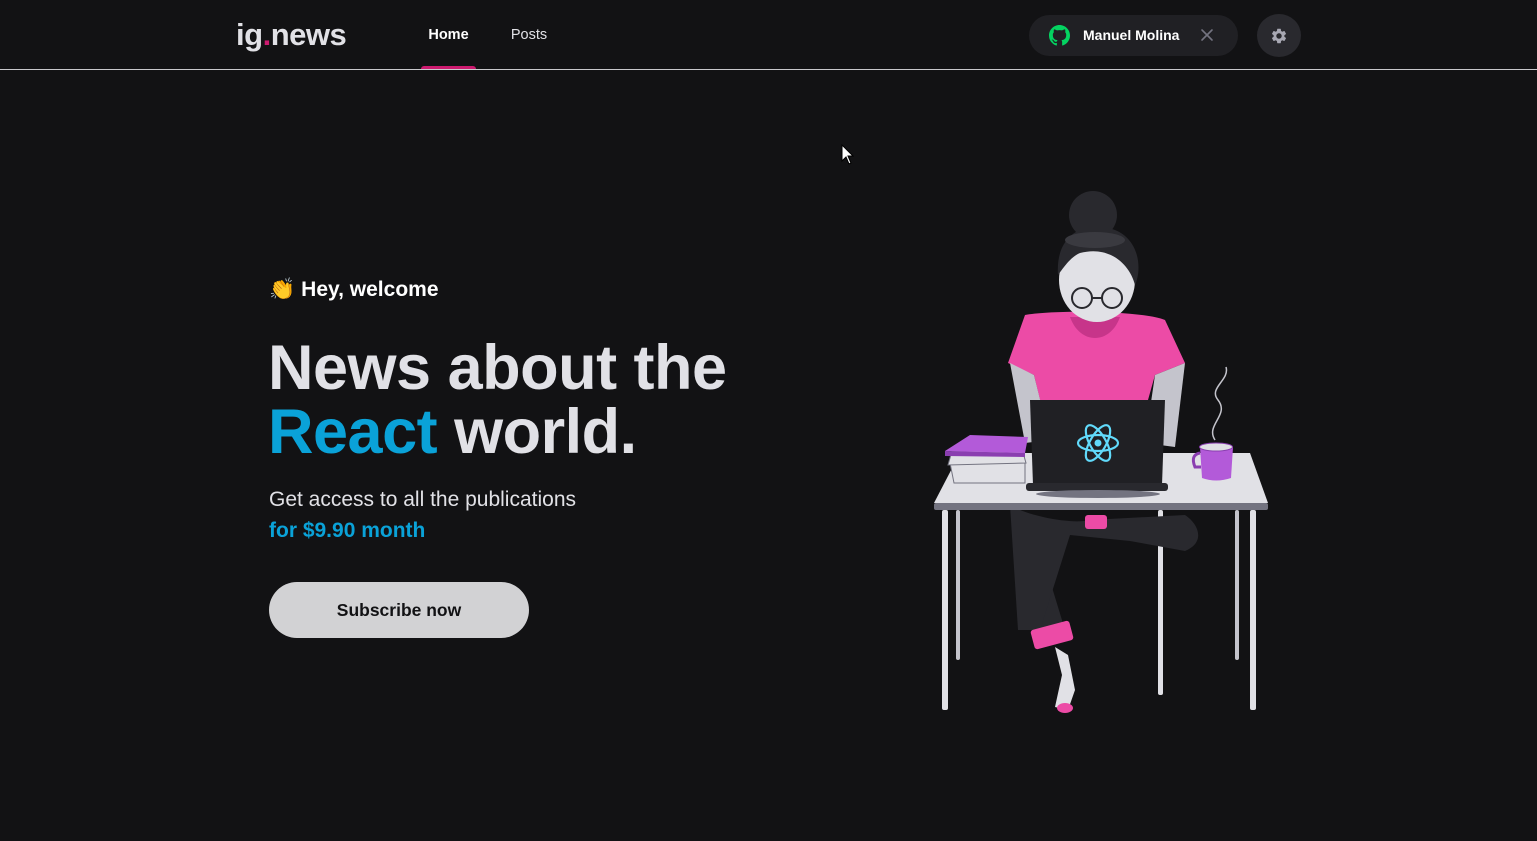 The width and height of the screenshot is (1537, 841). What do you see at coordinates (282, 289) in the screenshot?
I see `clapping-hands-icon: 👏` at bounding box center [282, 289].